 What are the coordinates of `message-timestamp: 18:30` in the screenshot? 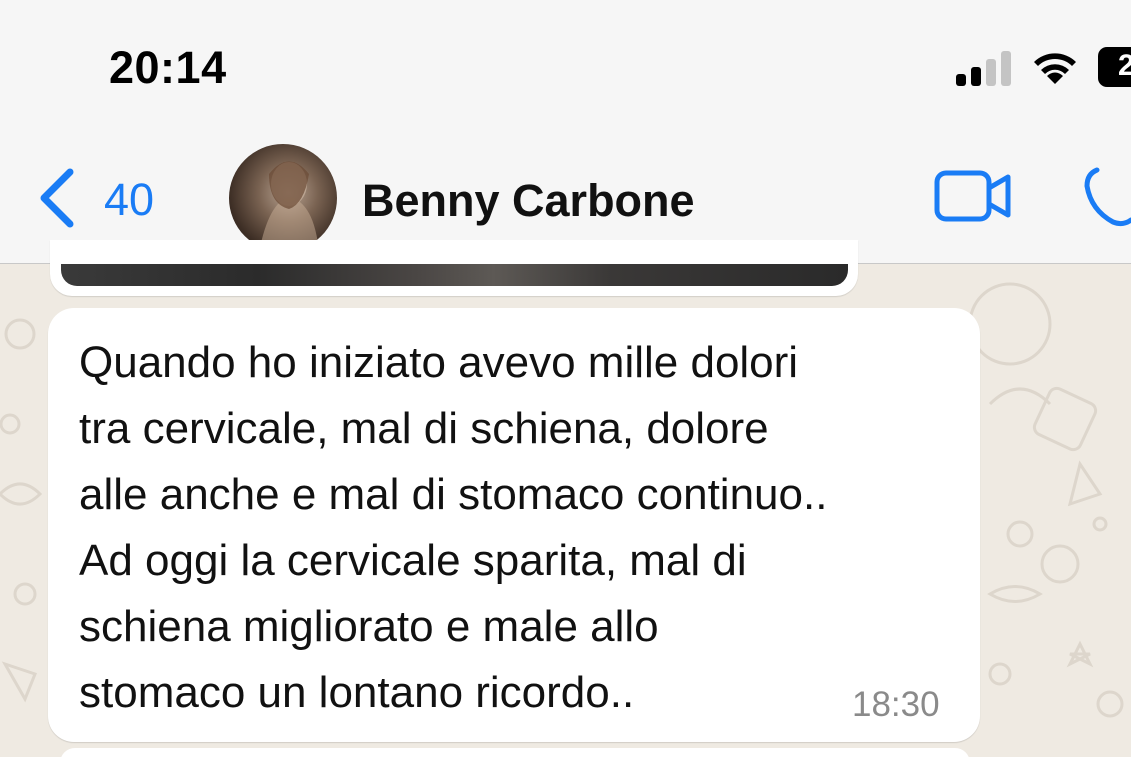 It's located at (896, 704).